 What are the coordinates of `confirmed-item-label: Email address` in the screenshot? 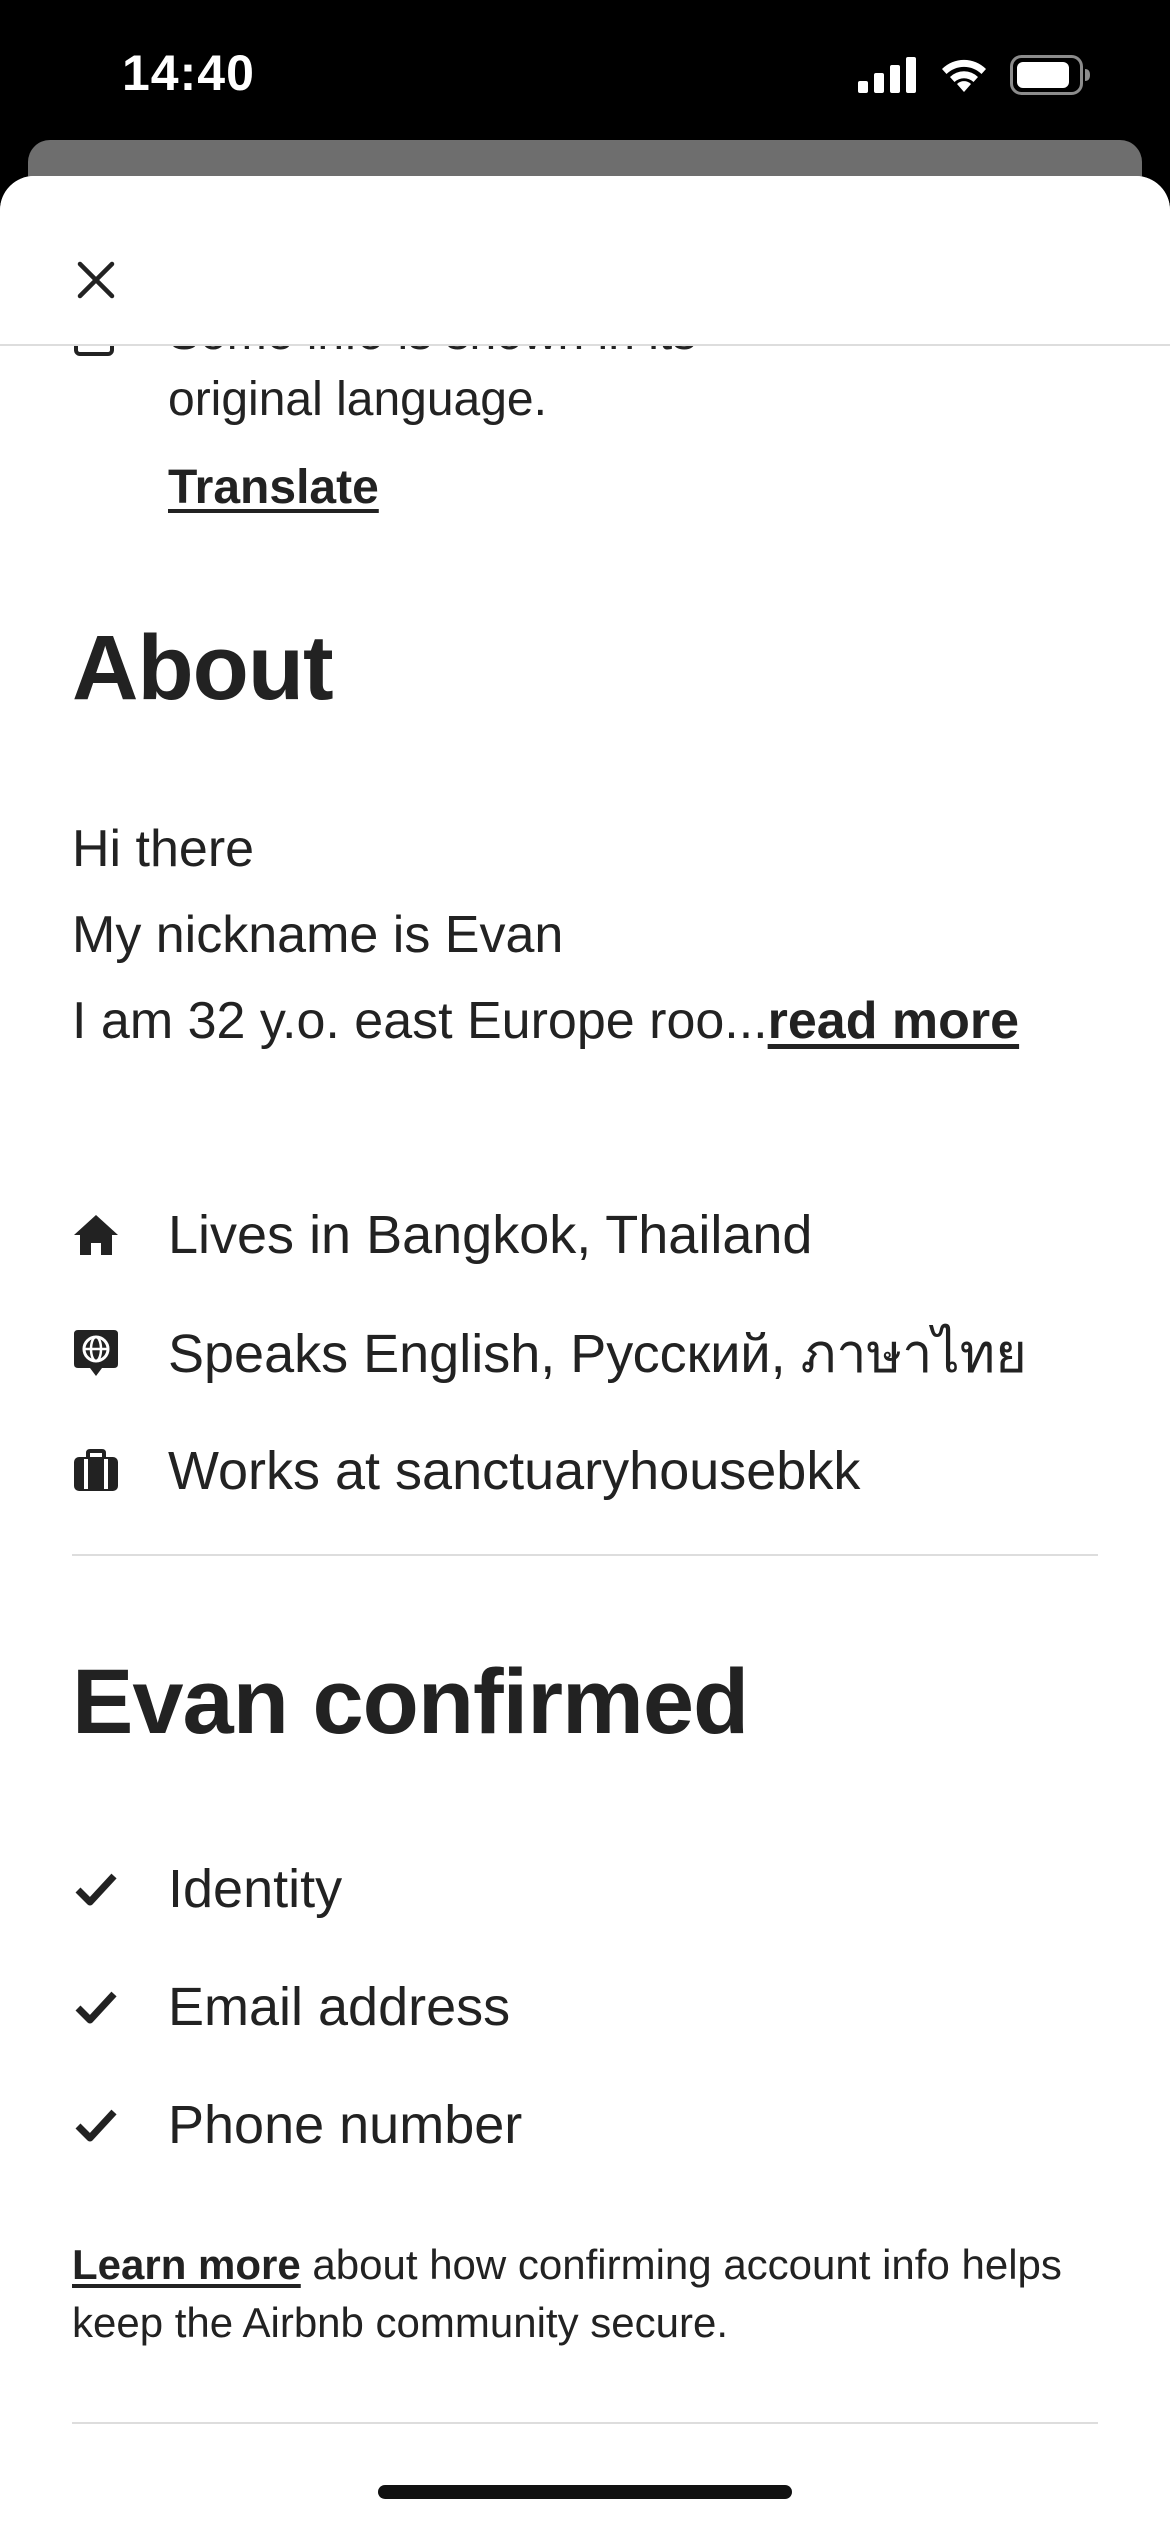 It's located at (339, 2007).